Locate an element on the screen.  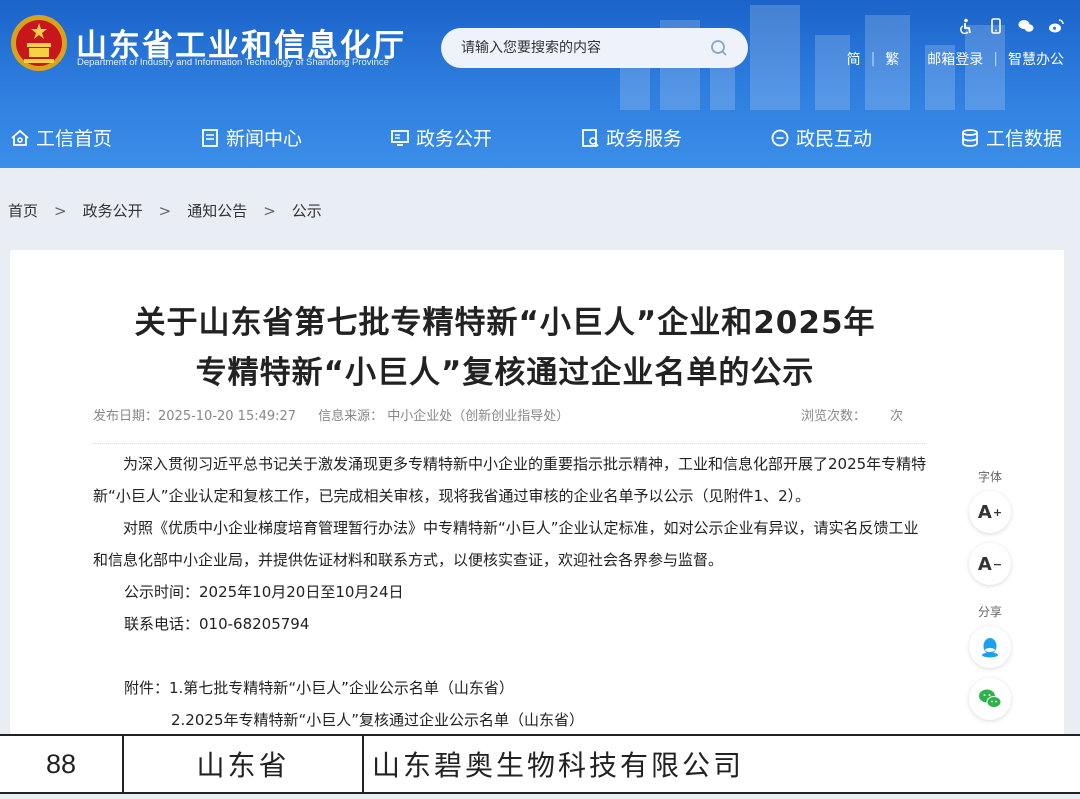
simplified-chinese-link: 简 is located at coordinates (854, 59).